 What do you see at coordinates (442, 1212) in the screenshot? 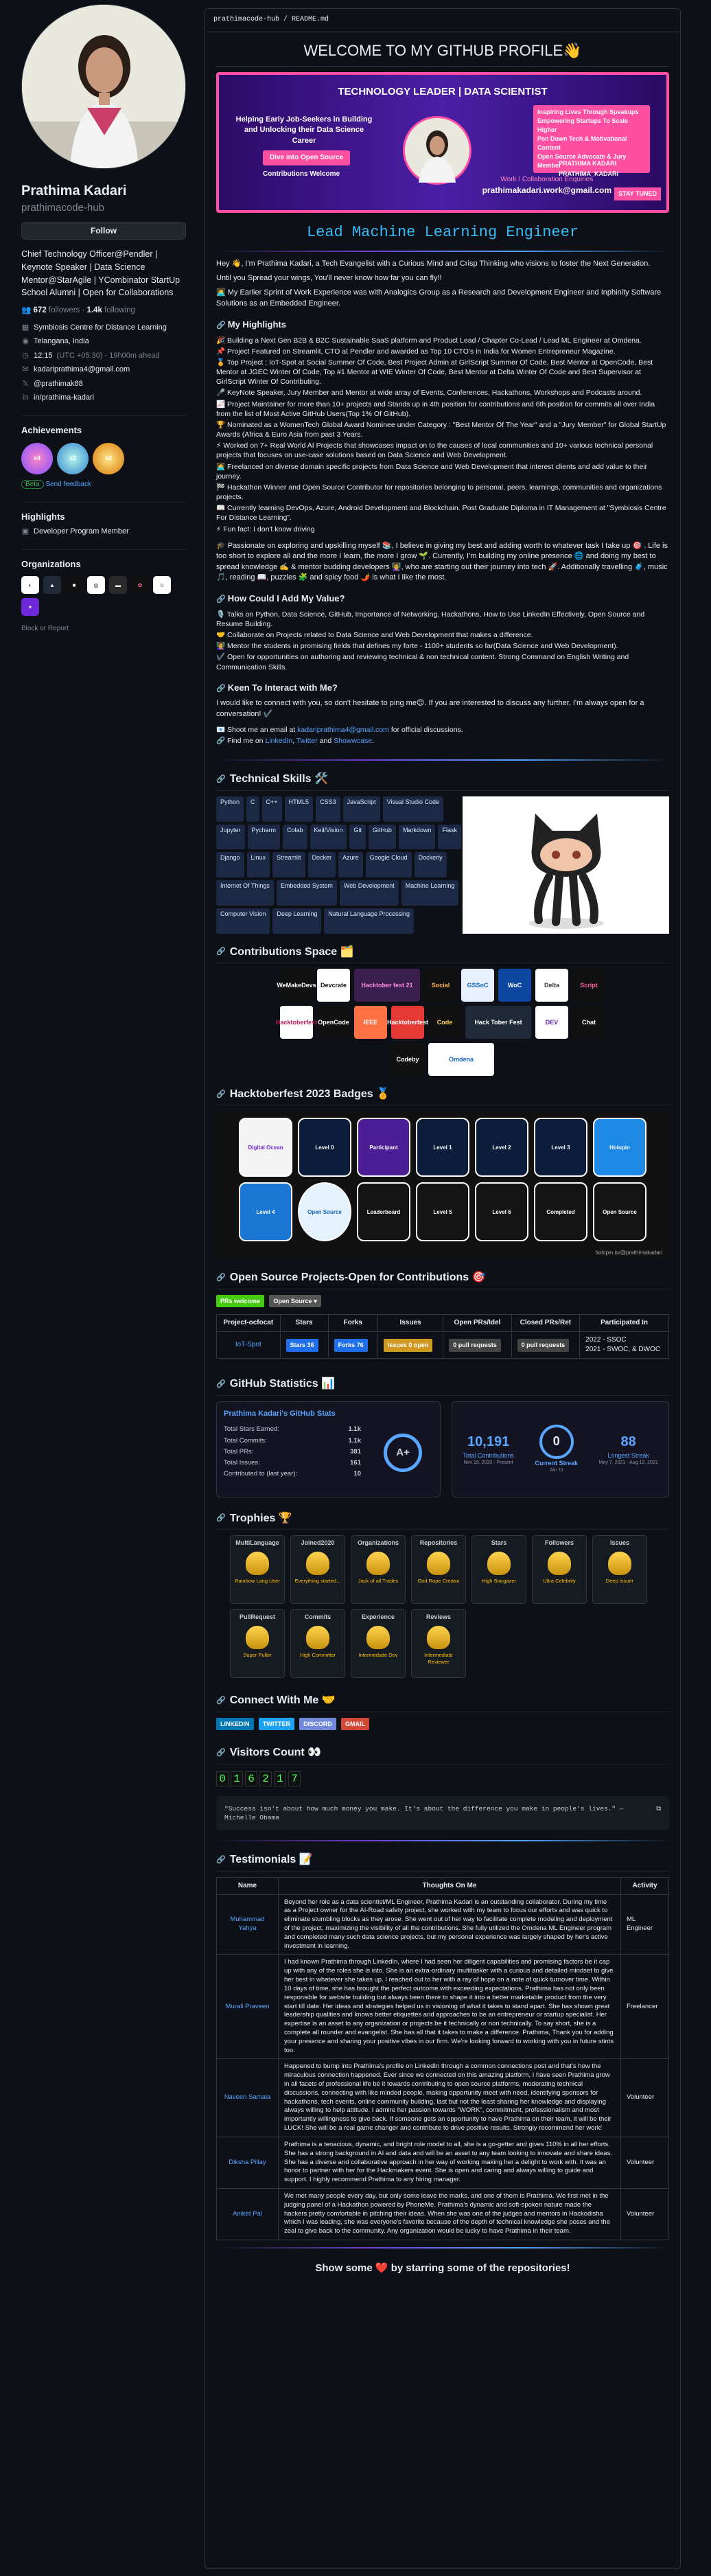
I see `hacktoberfest-badge: Level 5` at bounding box center [442, 1212].